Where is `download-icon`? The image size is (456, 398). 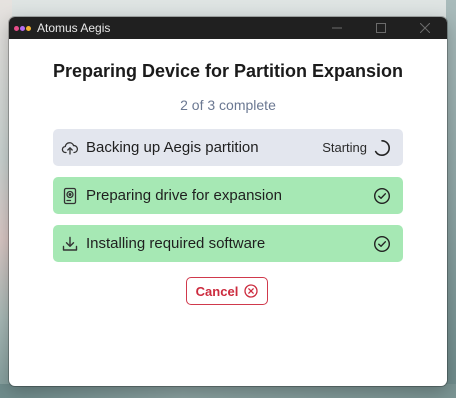
download-icon is located at coordinates (70, 244).